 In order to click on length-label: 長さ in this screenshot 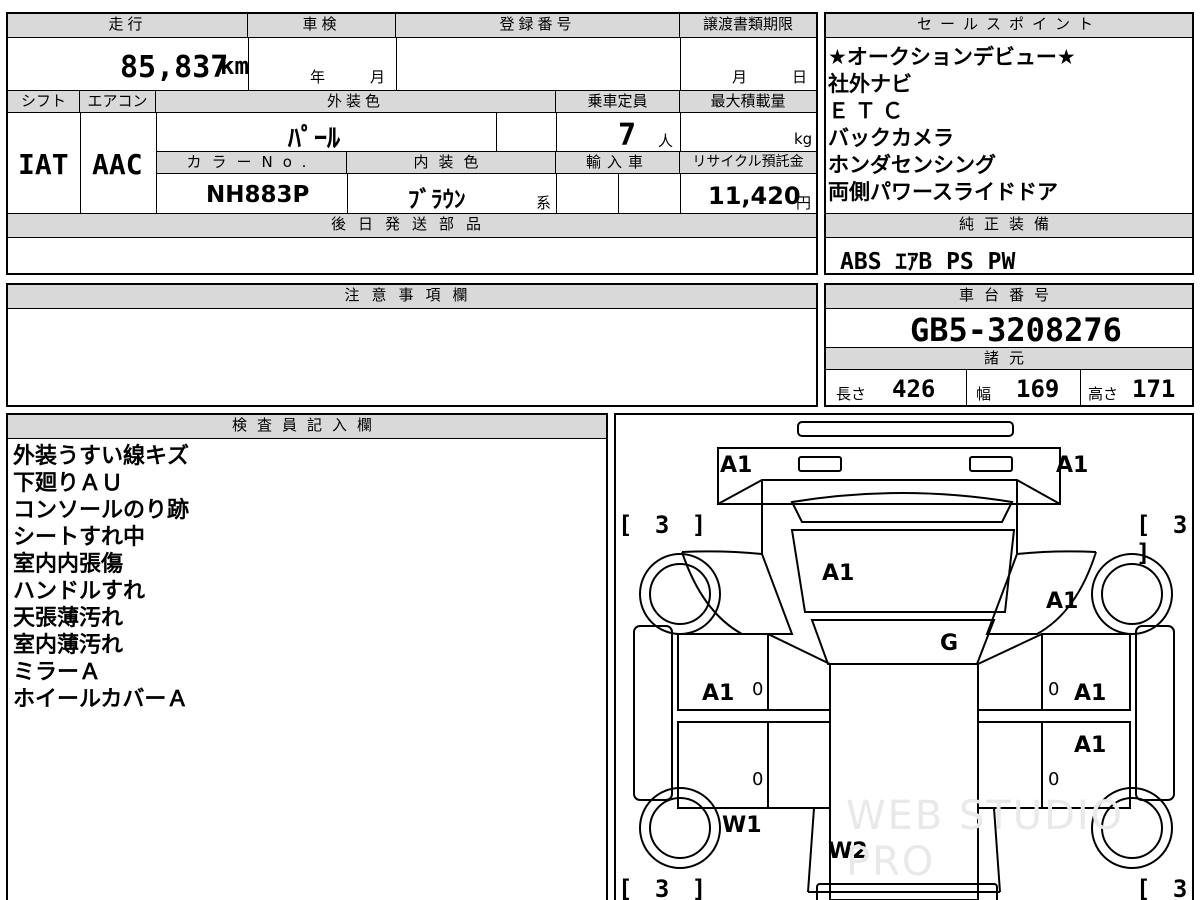, I will do `click(851, 394)`.